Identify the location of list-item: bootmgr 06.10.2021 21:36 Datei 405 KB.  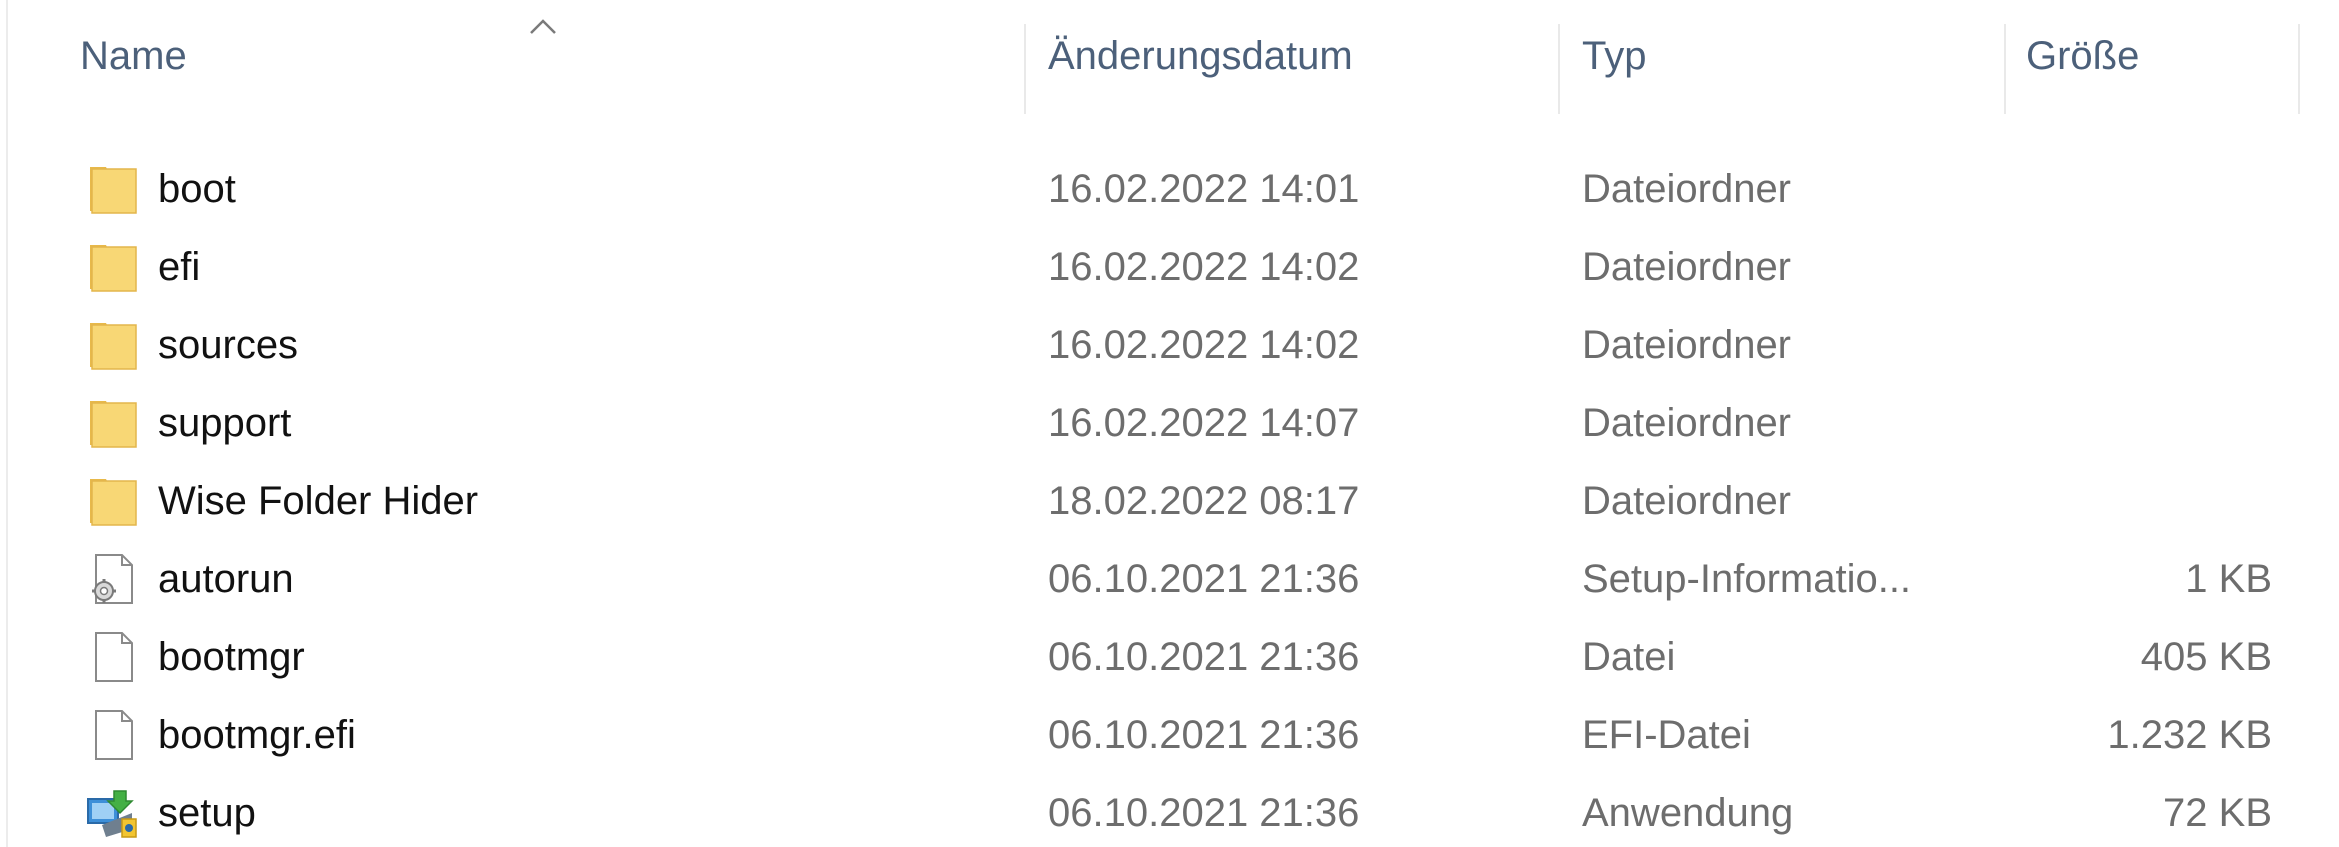
(1169, 657).